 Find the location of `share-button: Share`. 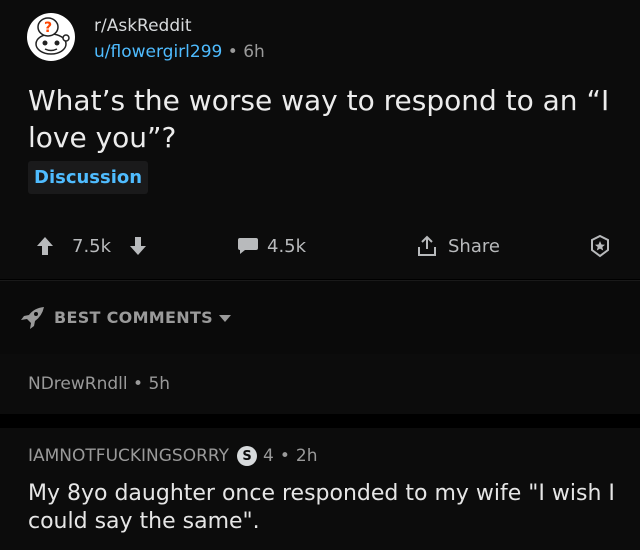

share-button: Share is located at coordinates (458, 246).